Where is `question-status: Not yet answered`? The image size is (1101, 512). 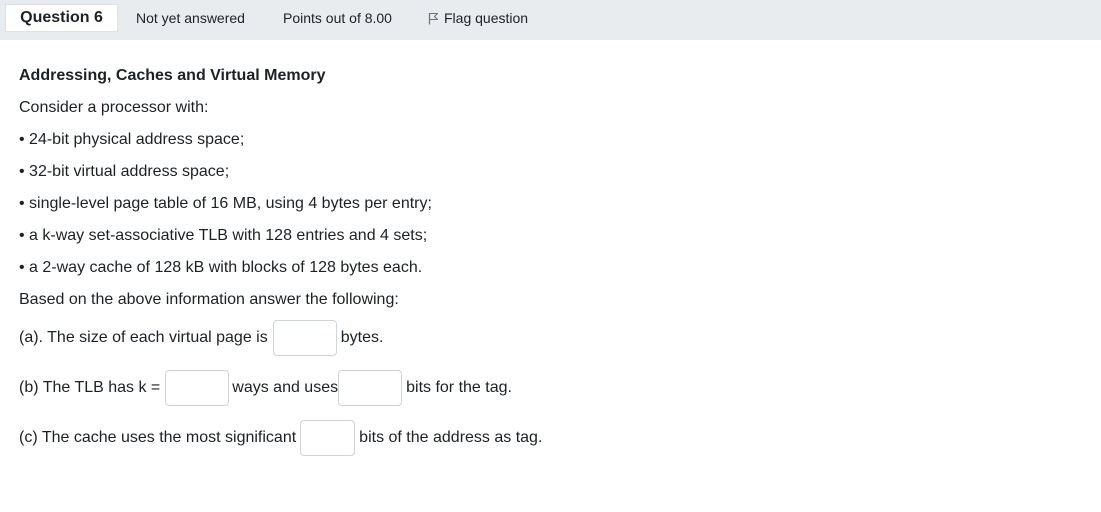 question-status: Not yet answered is located at coordinates (190, 18).